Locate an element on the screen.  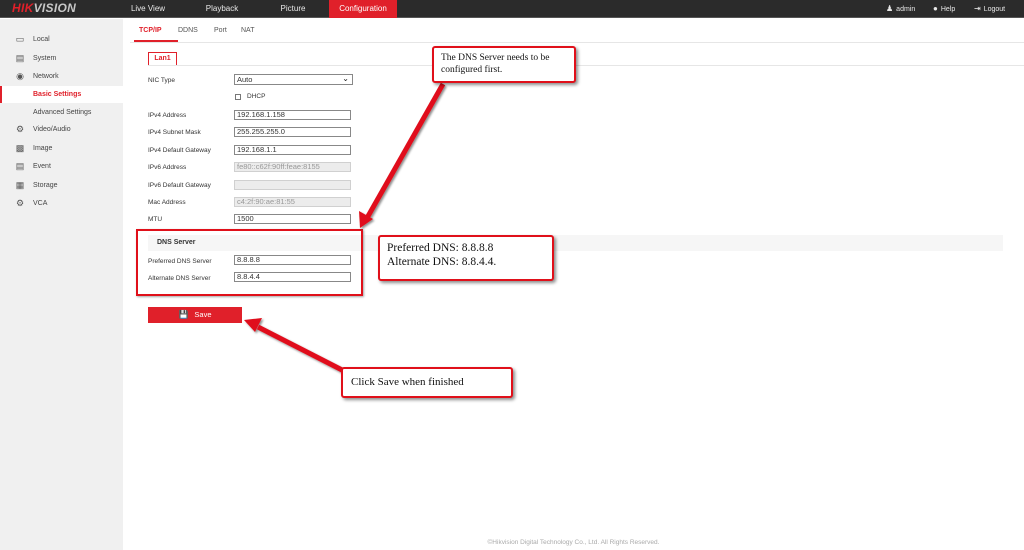
nic-type-select: Auto ⌄ is located at coordinates (293, 79).